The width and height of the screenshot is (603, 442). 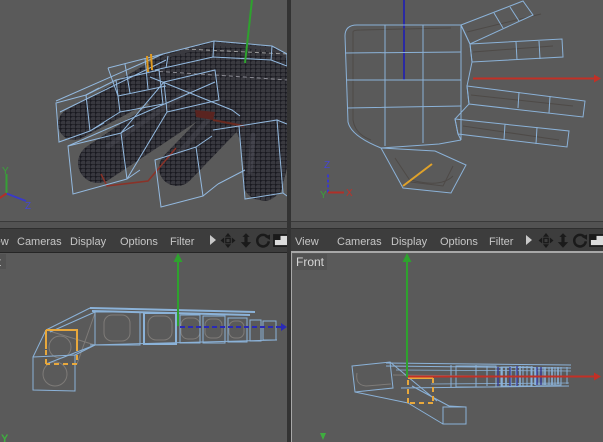 What do you see at coordinates (349, 193) in the screenshot?
I see `svg-text: X` at bounding box center [349, 193].